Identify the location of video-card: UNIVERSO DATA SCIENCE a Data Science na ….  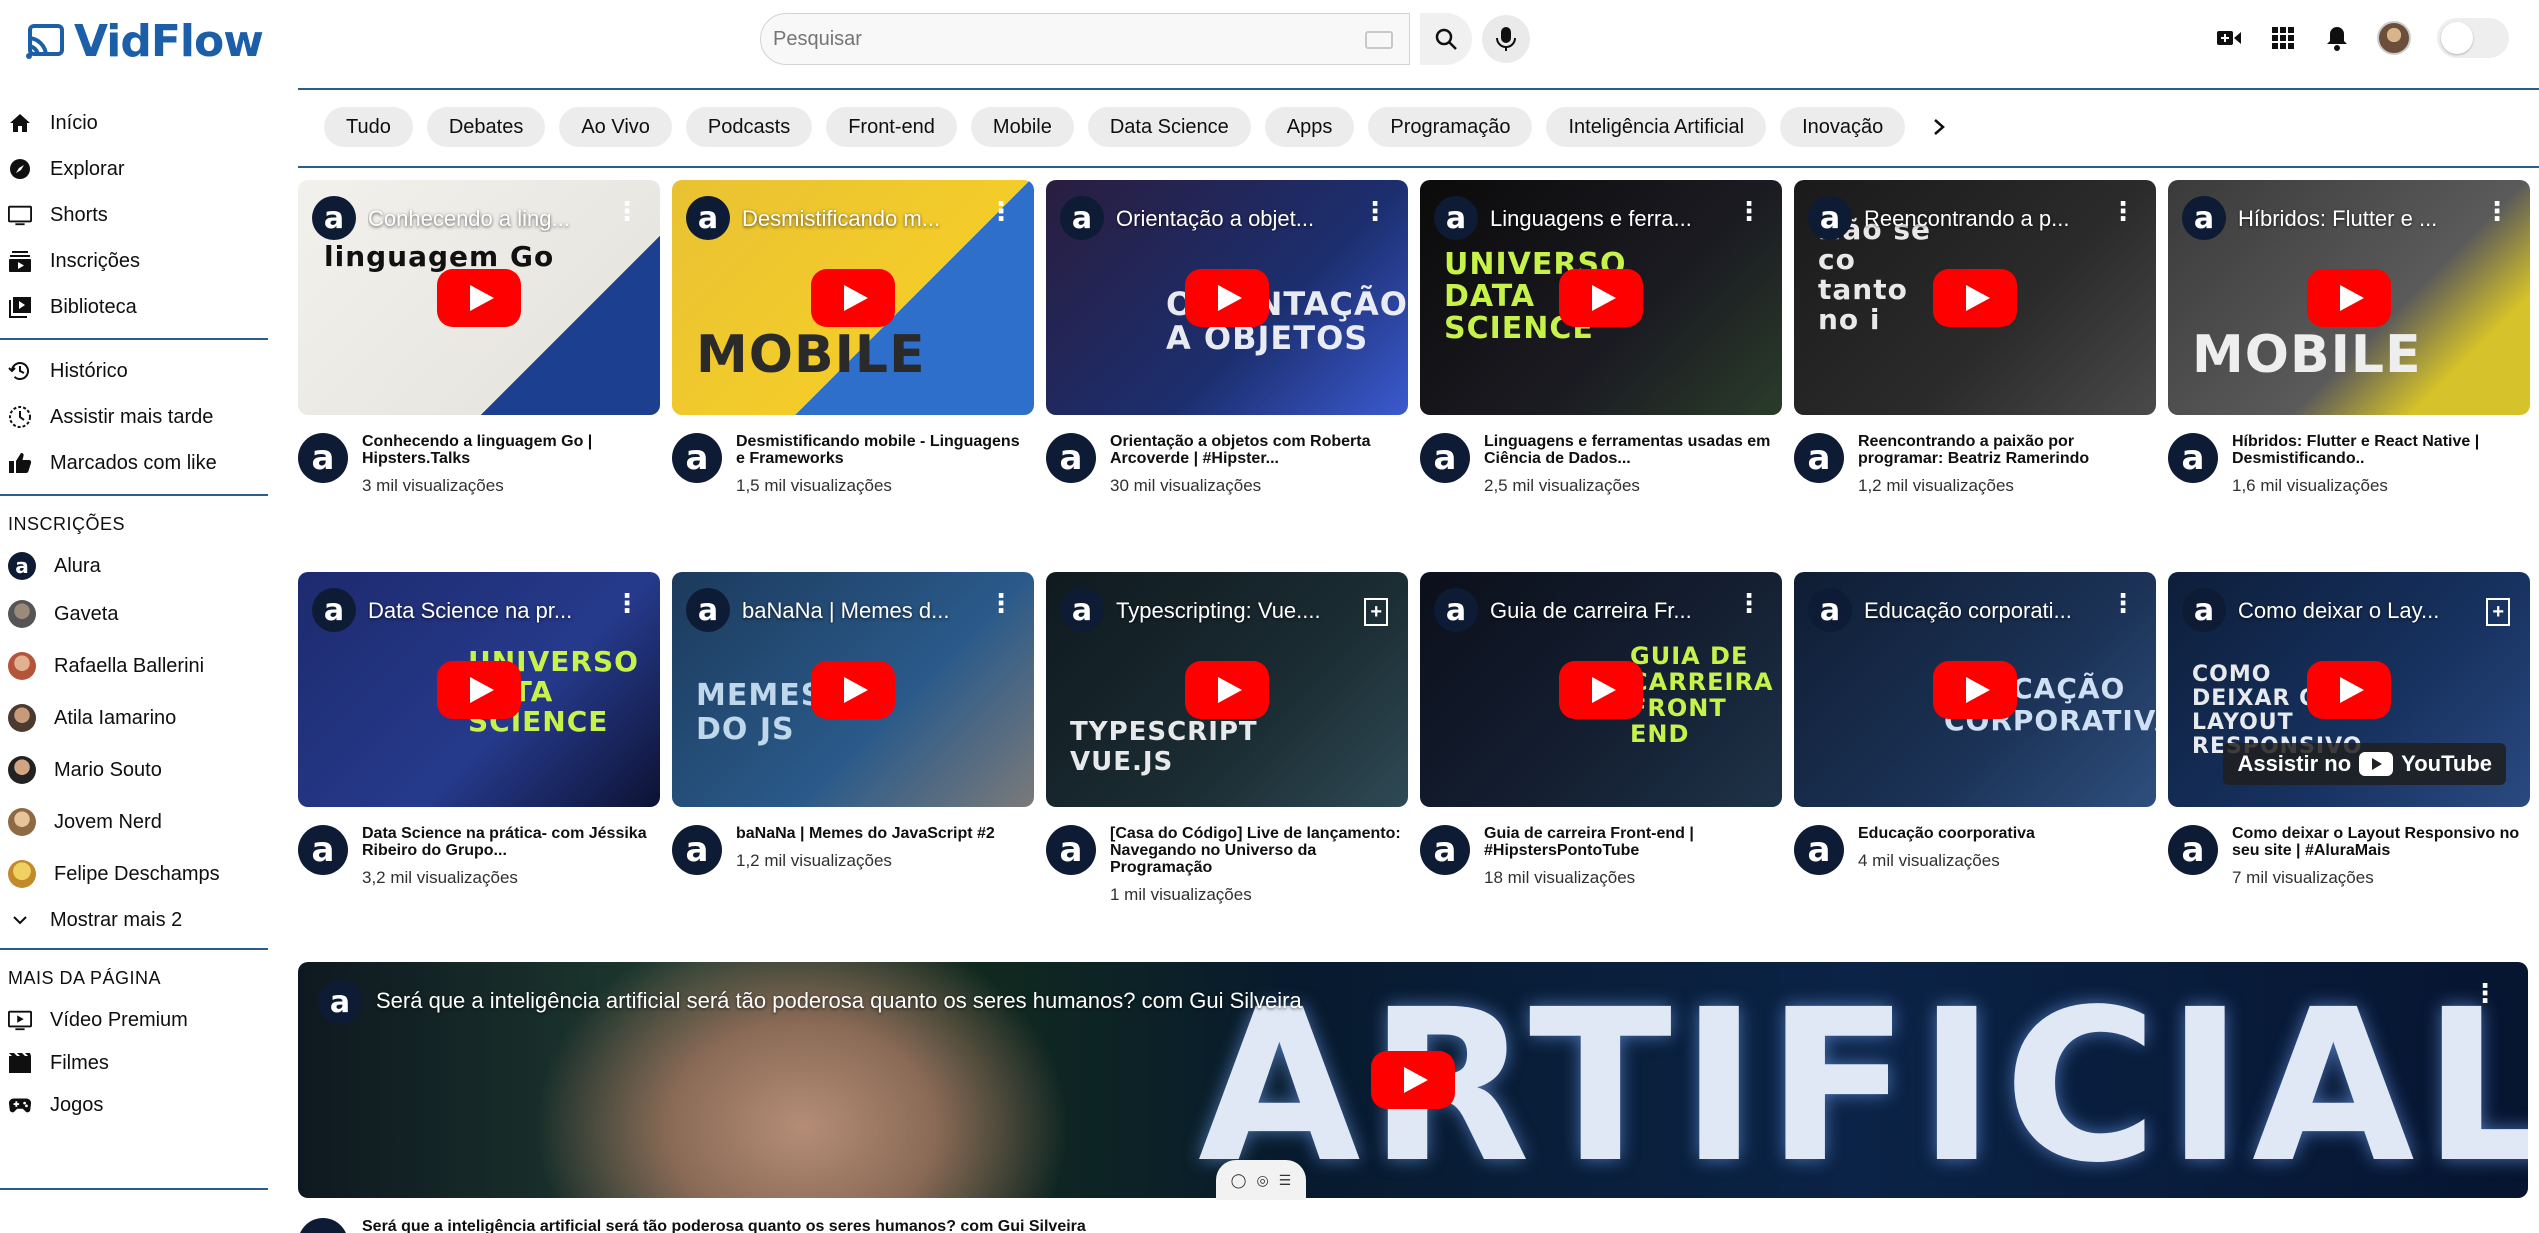
(479, 768).